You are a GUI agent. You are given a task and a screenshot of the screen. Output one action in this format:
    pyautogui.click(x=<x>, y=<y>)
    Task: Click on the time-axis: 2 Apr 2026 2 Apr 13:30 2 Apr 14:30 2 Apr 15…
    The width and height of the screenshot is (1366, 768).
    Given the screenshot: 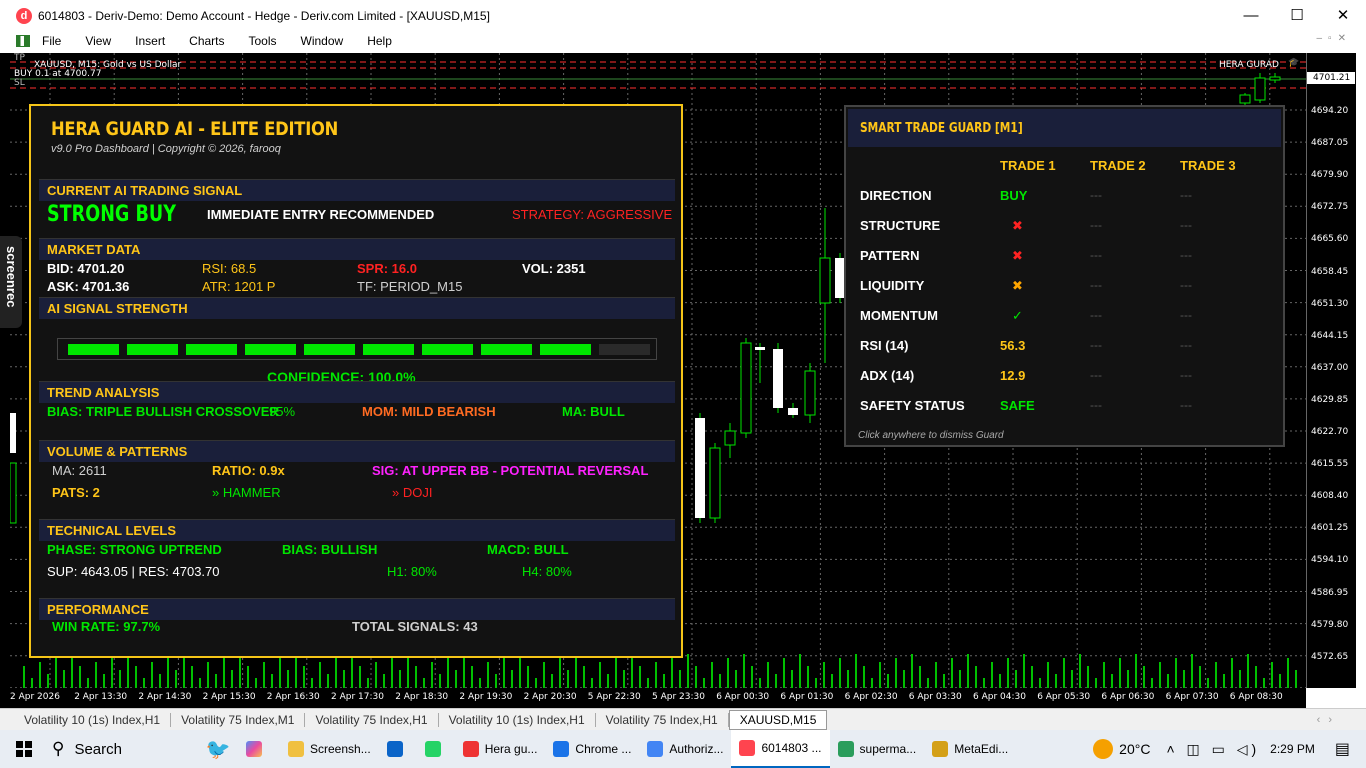 What is the action you would take?
    pyautogui.click(x=658, y=698)
    